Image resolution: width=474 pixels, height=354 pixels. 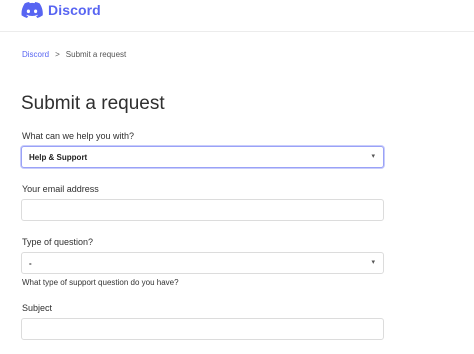 I want to click on breadcrumb: Discord > Submit a request, so click(x=74, y=54).